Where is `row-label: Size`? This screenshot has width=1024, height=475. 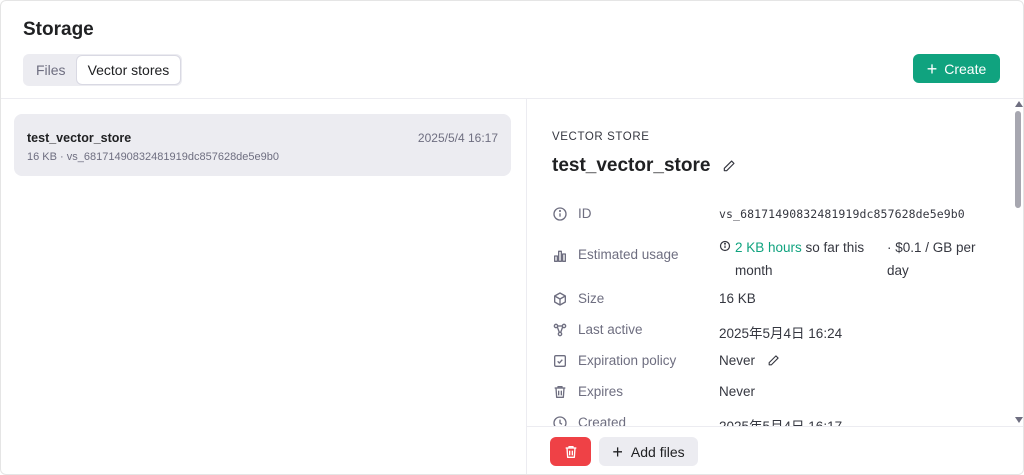
row-label: Size is located at coordinates (591, 298).